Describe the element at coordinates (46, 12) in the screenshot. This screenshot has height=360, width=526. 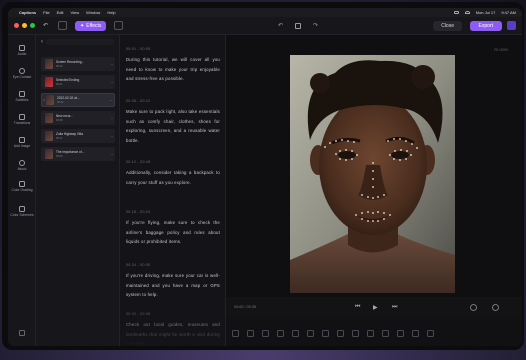
I see `menu-file: File` at that location.